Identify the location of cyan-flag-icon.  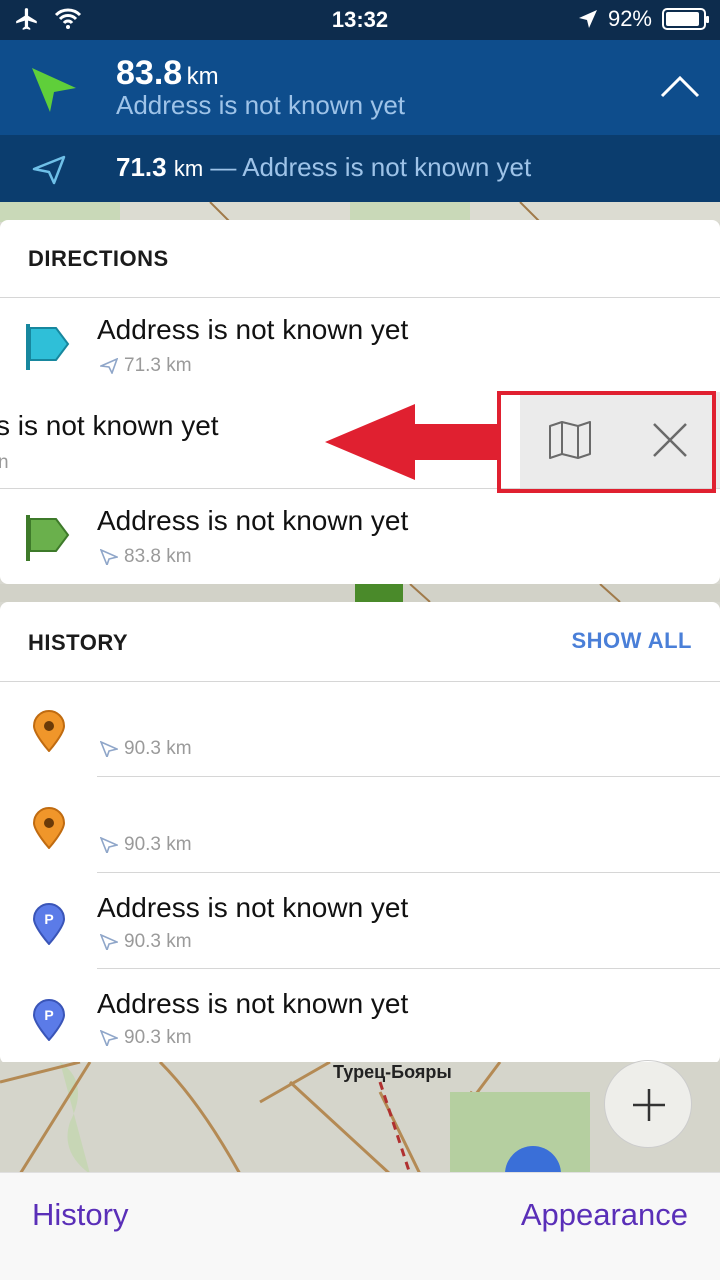
(48, 347).